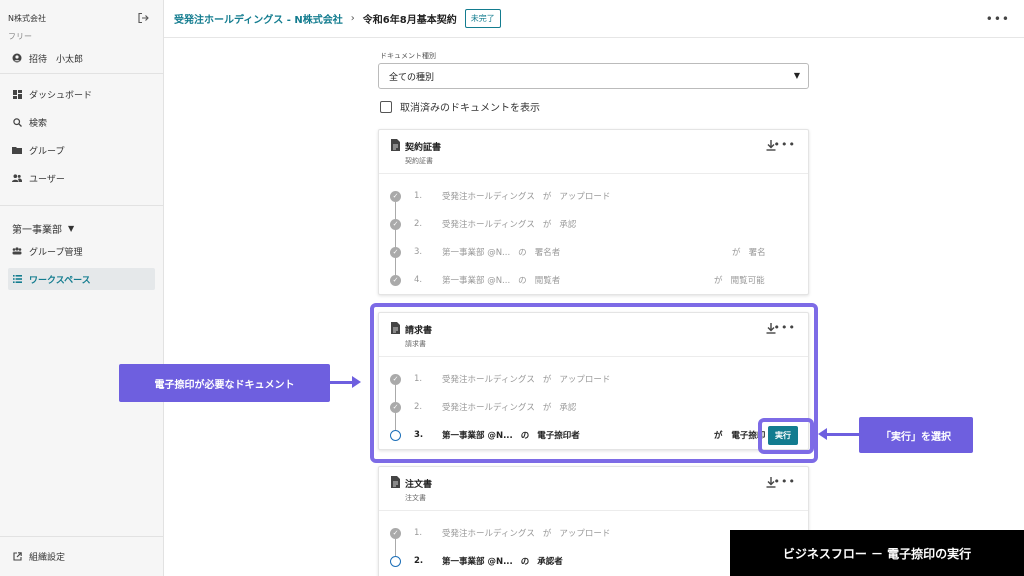 This screenshot has width=1024, height=576. What do you see at coordinates (786, 436) in the screenshot?
I see `highlight-execute-button` at bounding box center [786, 436].